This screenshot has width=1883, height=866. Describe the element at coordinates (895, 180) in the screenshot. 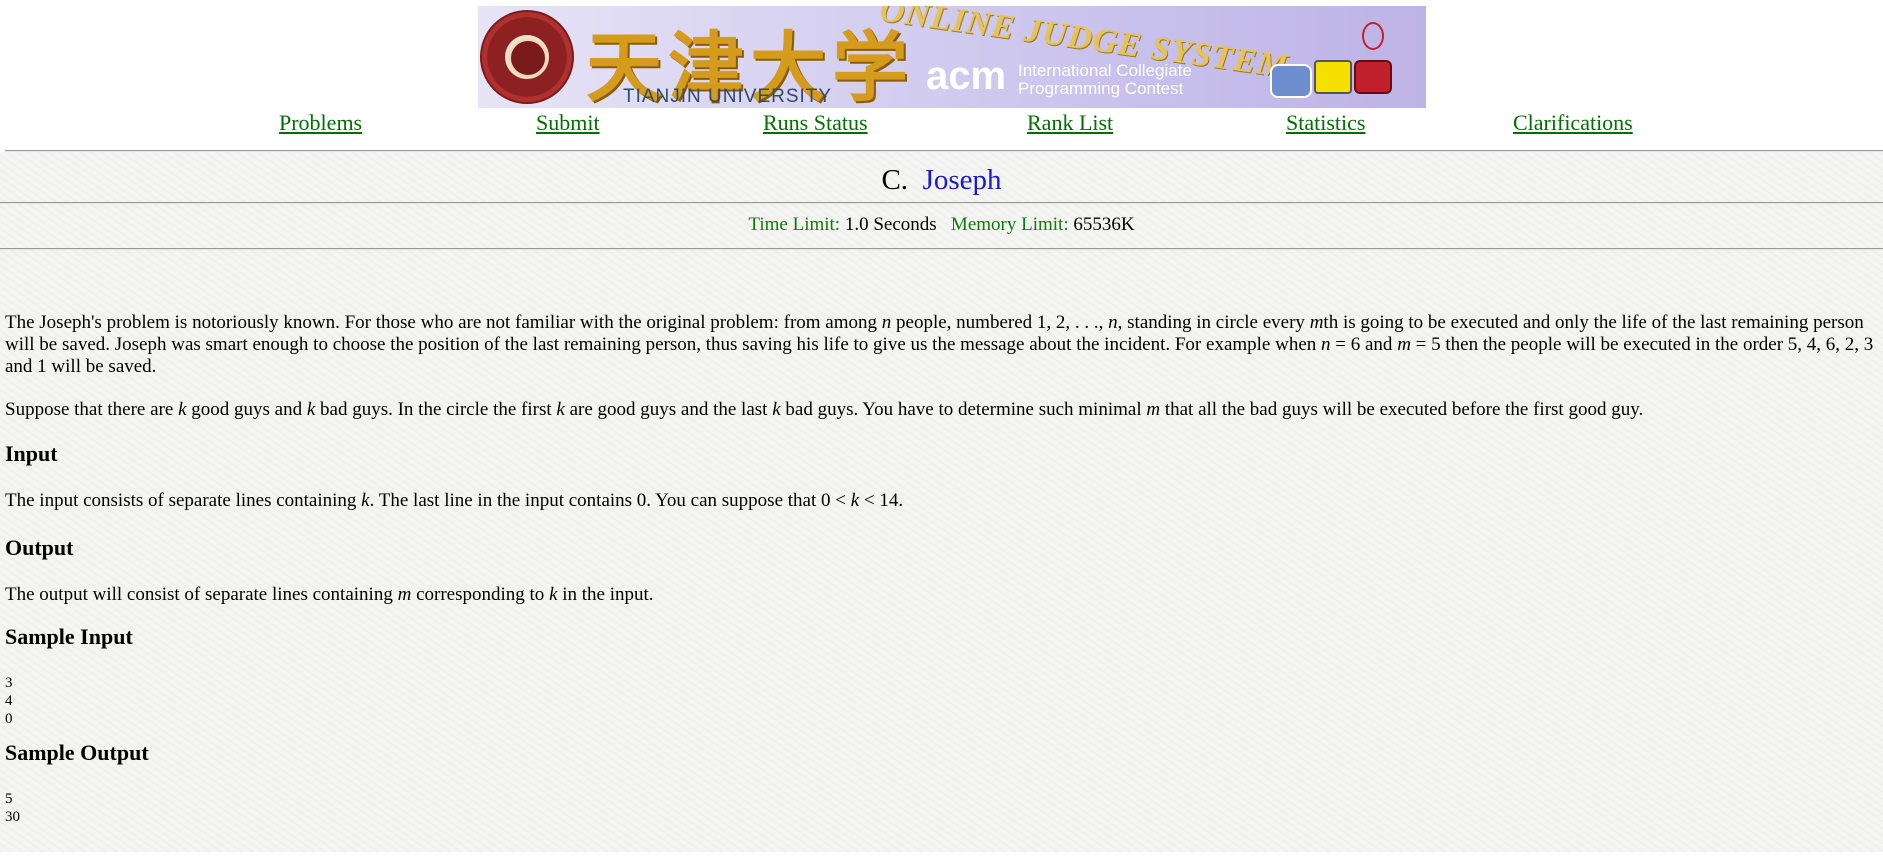

I see `problem-id: C.` at that location.